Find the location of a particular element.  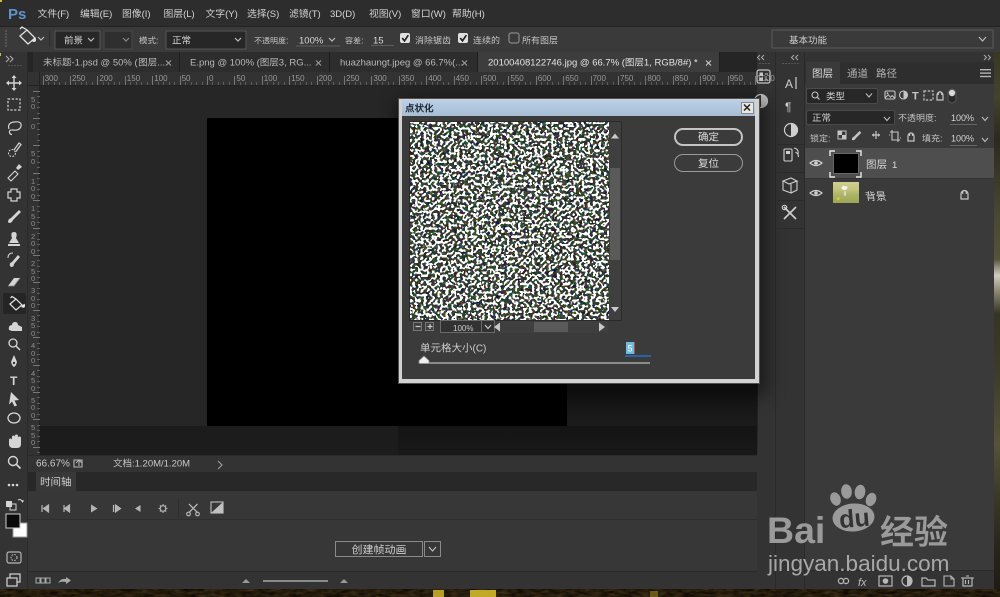

svg-text: -1.psd @ 50% ( is located at coordinates (105, 63).